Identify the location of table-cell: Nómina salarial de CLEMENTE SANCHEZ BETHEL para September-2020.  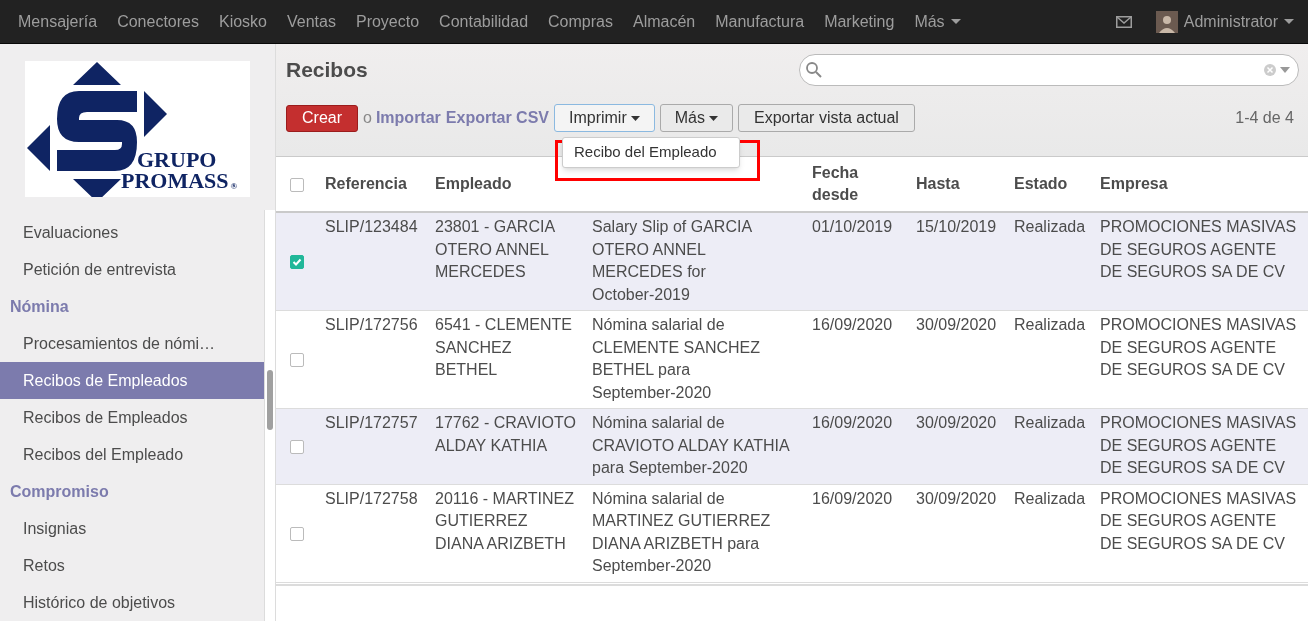
(694, 359).